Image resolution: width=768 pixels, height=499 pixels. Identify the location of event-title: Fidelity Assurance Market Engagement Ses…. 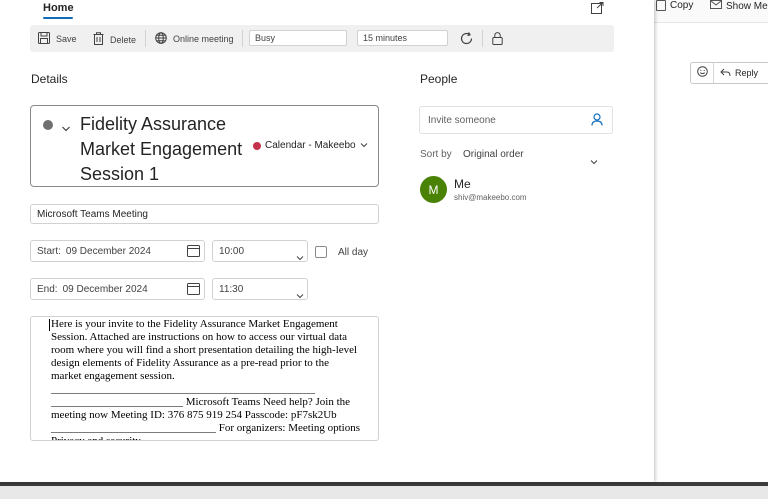
(167, 149).